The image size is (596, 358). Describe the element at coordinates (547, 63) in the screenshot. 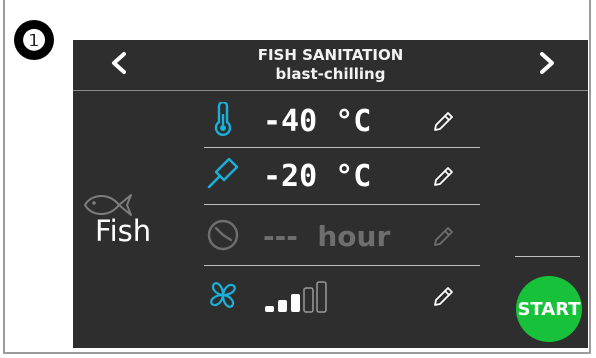

I see `chevron-right-icon` at that location.